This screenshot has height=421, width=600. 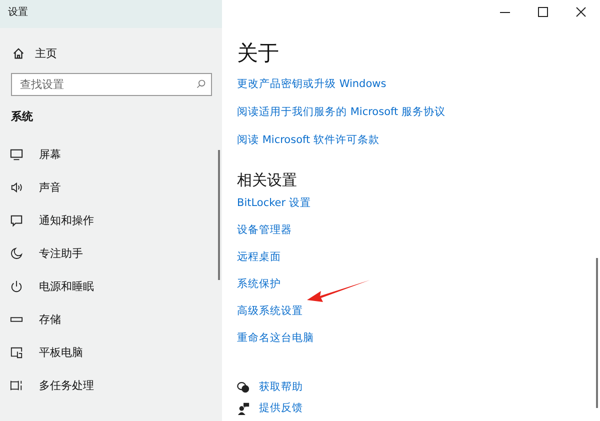 What do you see at coordinates (243, 387) in the screenshot?
I see `chat-bubbles-icon` at bounding box center [243, 387].